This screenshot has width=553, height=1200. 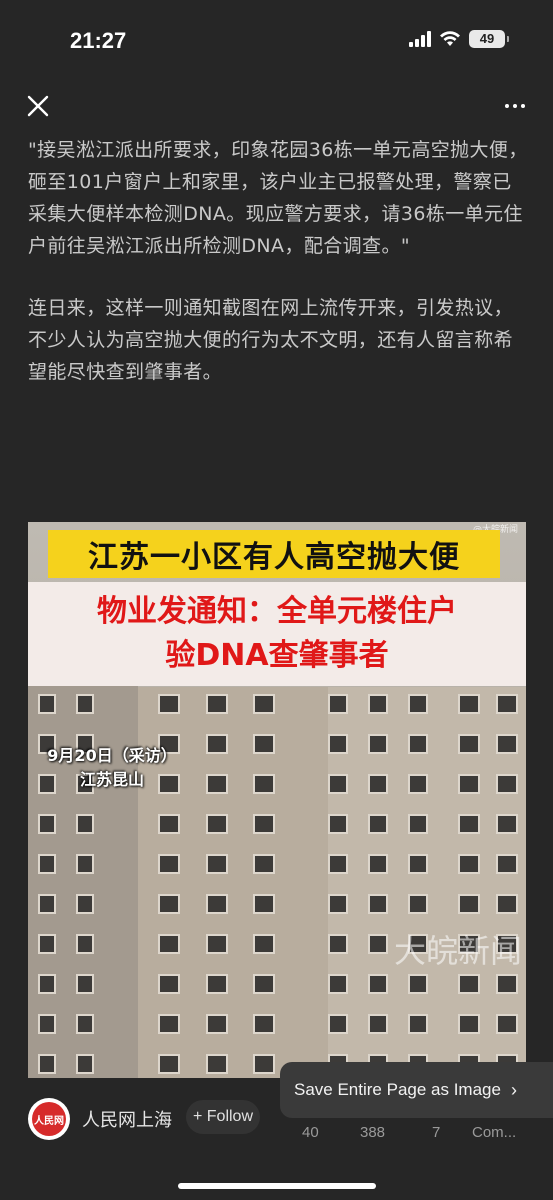 What do you see at coordinates (420, 39) in the screenshot?
I see `signal-icon` at bounding box center [420, 39].